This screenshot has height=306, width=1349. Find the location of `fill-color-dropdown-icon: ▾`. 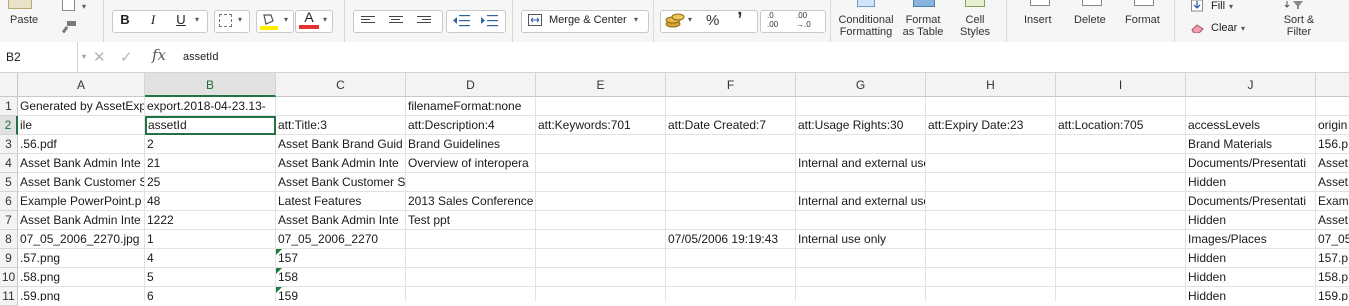

fill-color-dropdown-icon: ▾ is located at coordinates (286, 19).